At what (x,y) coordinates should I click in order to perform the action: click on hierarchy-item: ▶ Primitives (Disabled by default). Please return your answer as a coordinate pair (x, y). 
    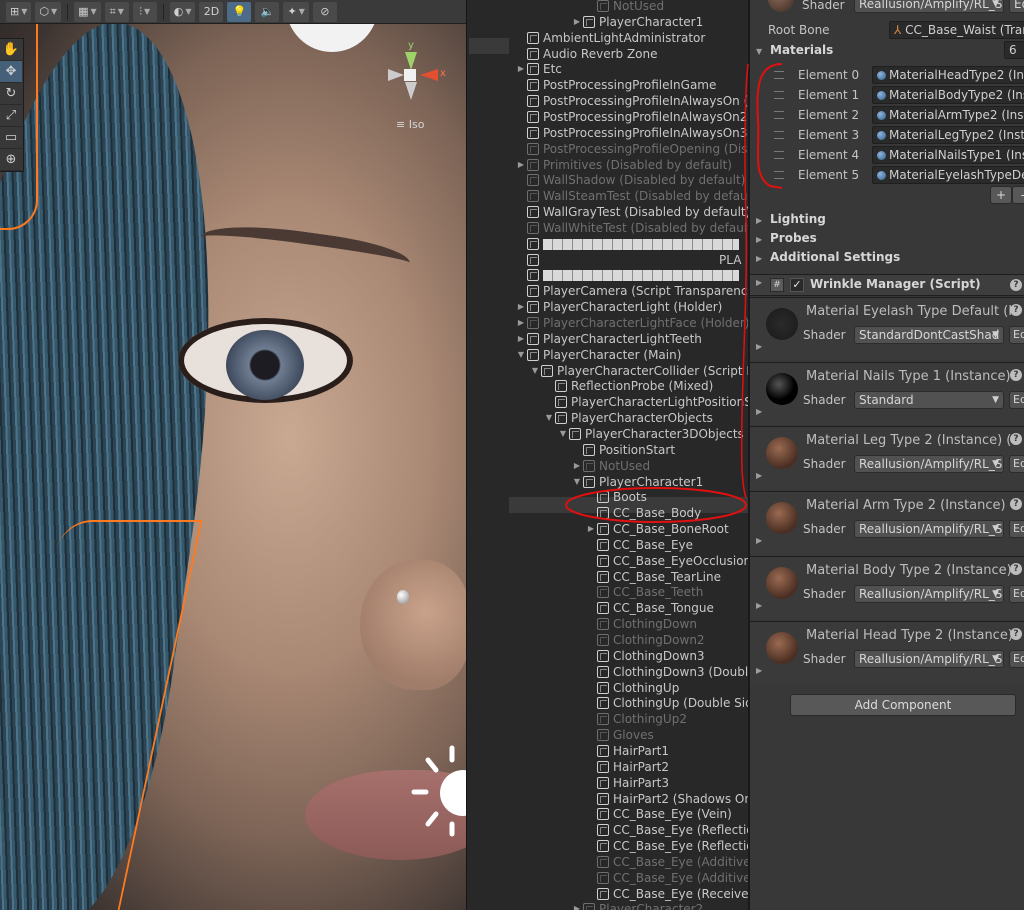
    Looking at the image, I should click on (623, 165).